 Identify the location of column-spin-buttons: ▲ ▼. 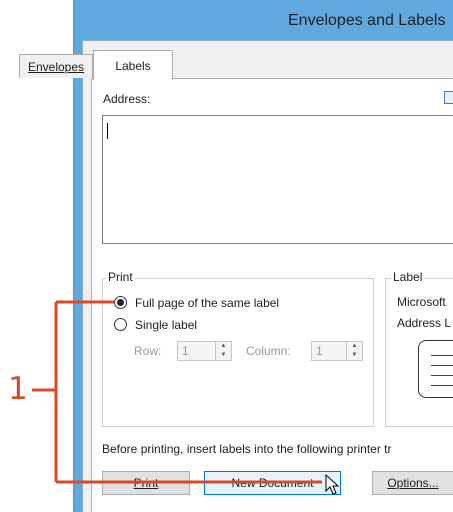
(354, 351).